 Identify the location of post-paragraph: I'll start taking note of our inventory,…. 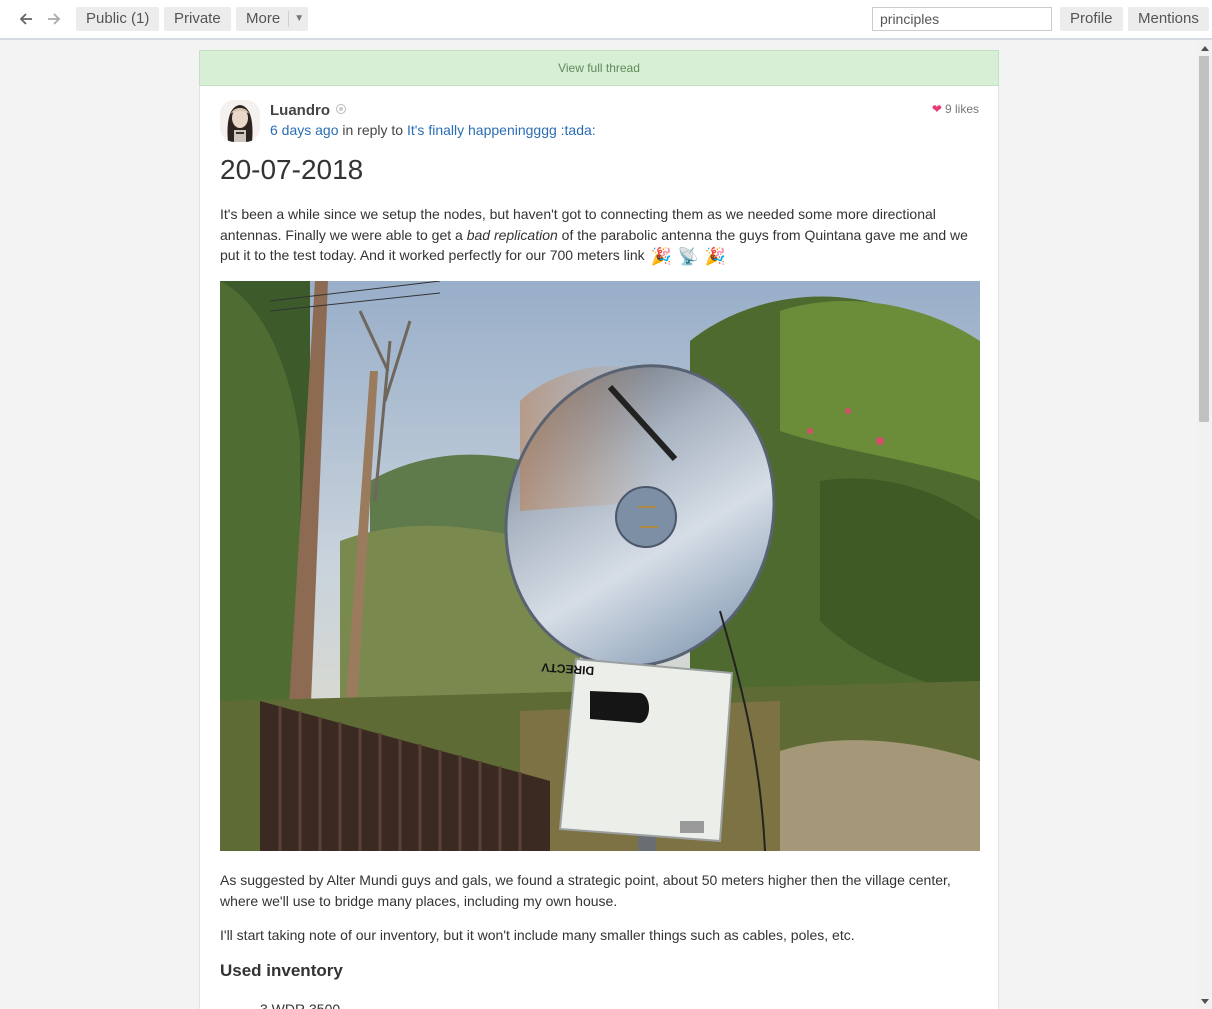
(537, 935).